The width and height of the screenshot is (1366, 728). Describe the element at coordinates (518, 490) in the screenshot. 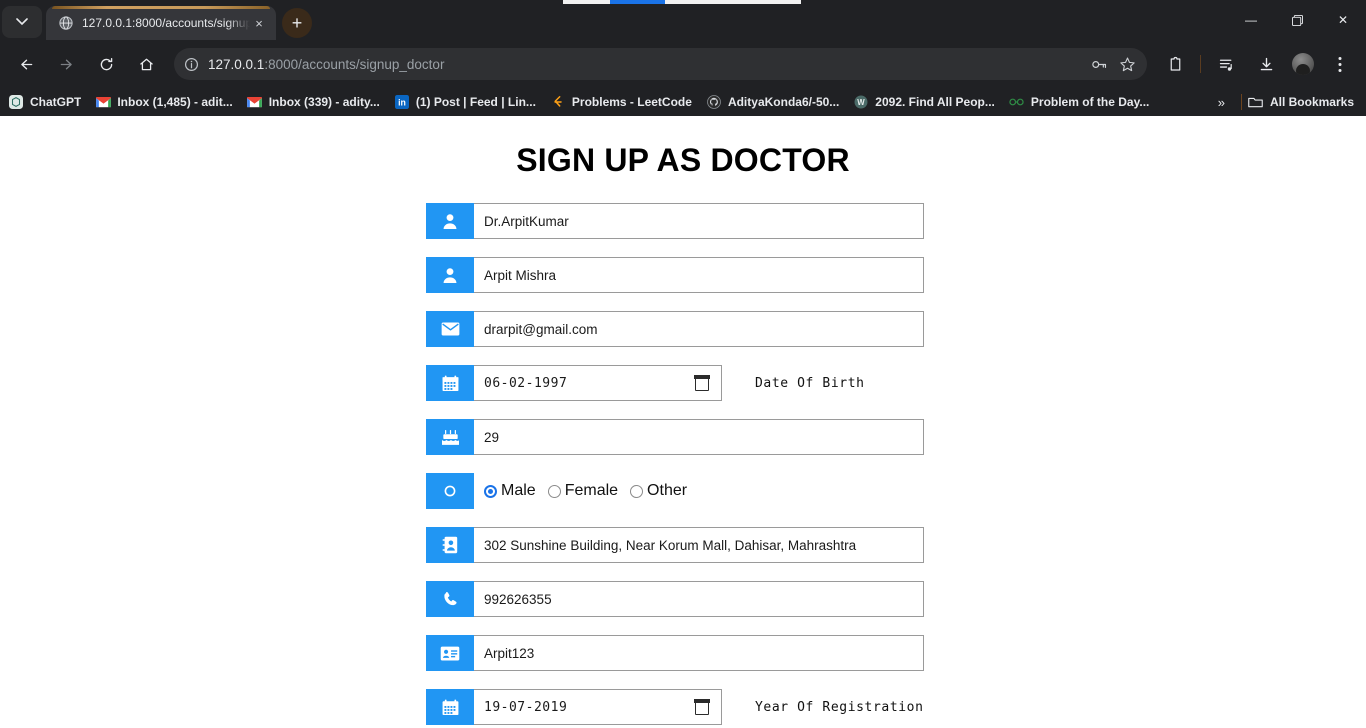

I see `gender-option-label: Male` at that location.